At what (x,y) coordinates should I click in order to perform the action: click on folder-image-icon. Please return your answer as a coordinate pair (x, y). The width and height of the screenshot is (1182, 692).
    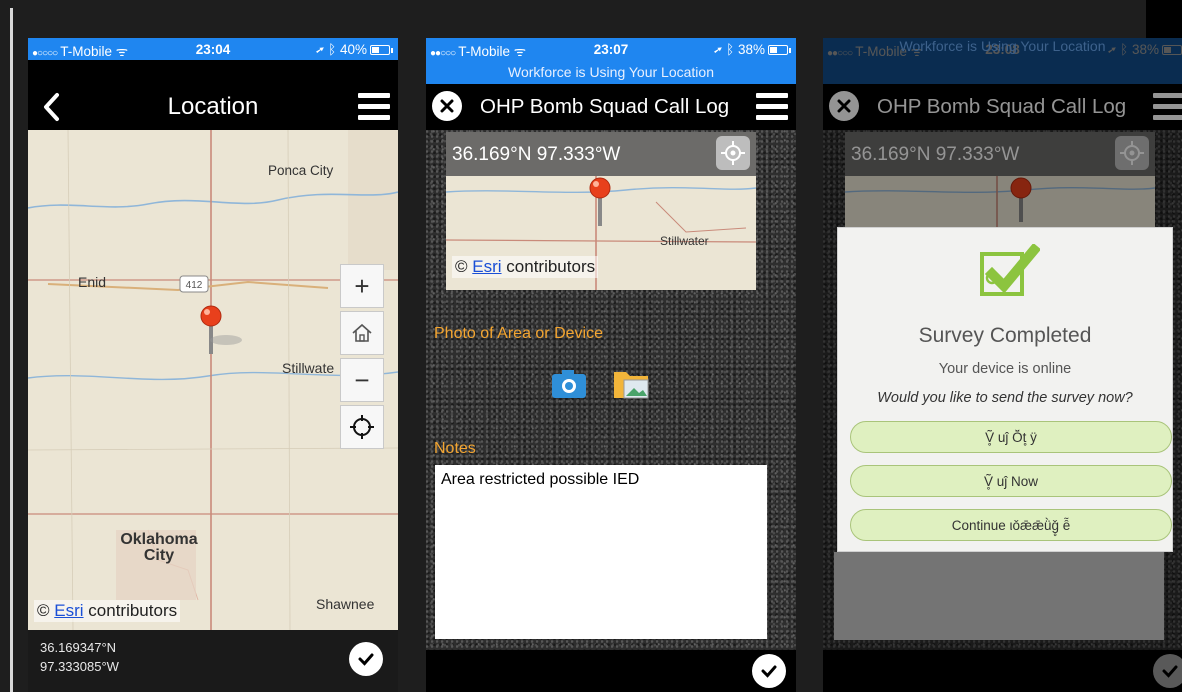
    Looking at the image, I should click on (631, 385).